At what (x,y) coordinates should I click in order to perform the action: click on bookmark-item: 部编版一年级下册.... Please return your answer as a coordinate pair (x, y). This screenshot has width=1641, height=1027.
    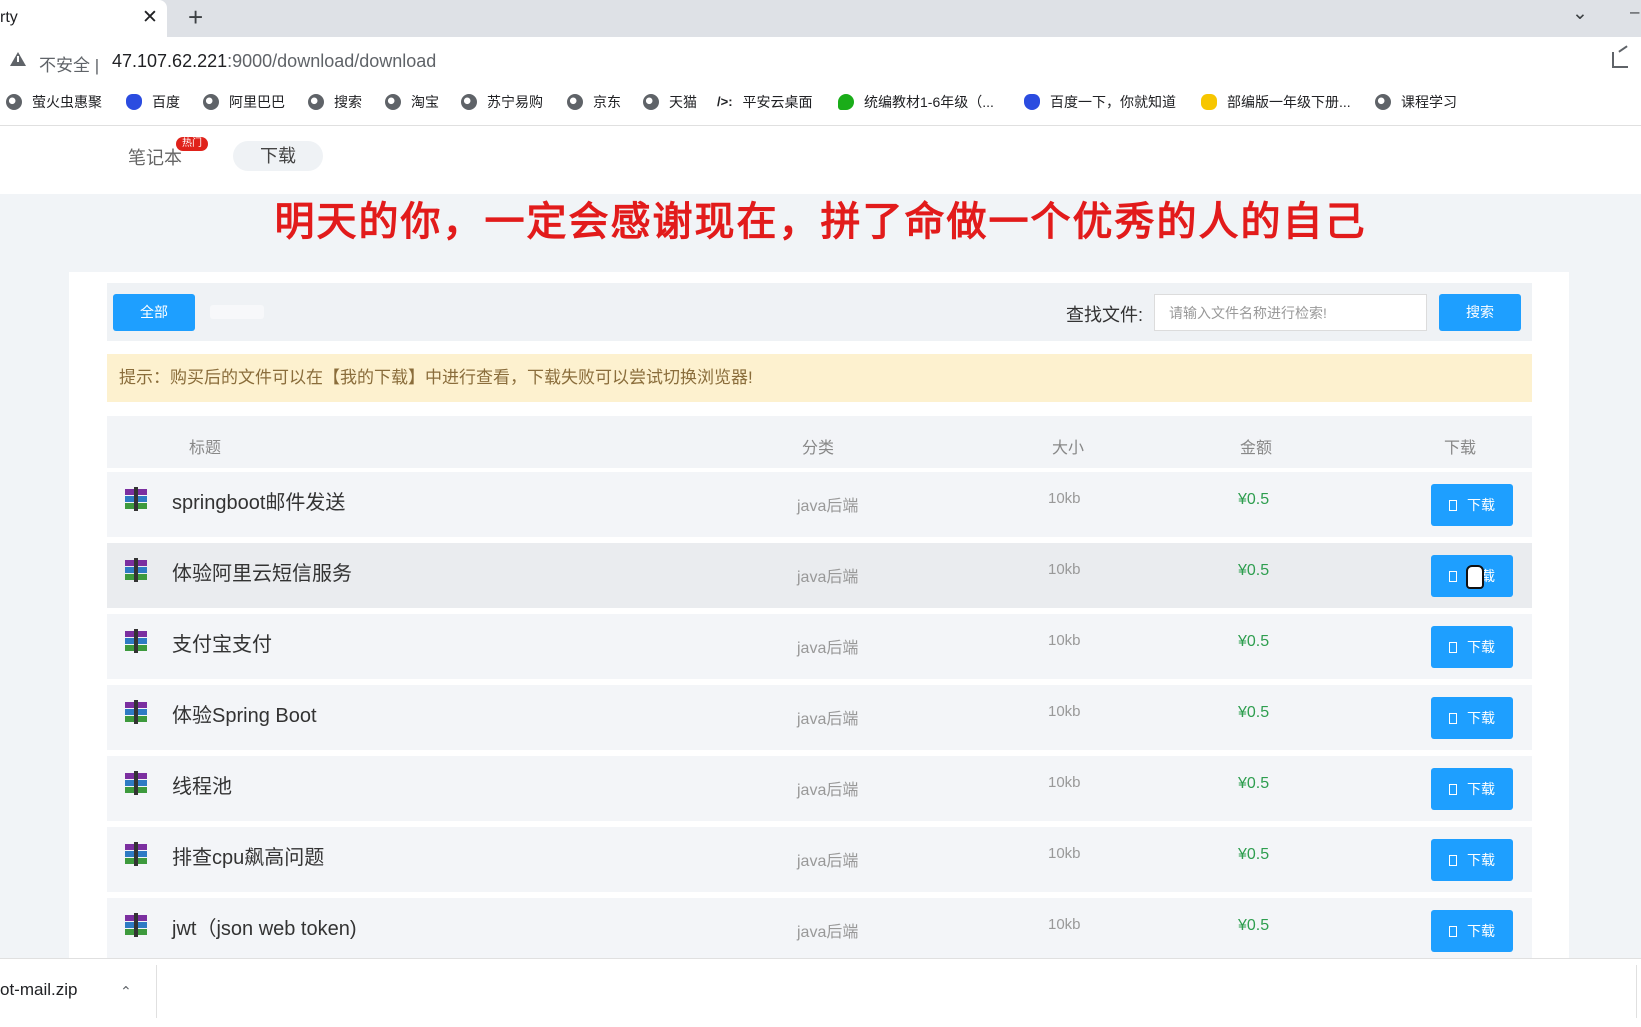
    Looking at the image, I should click on (1276, 102).